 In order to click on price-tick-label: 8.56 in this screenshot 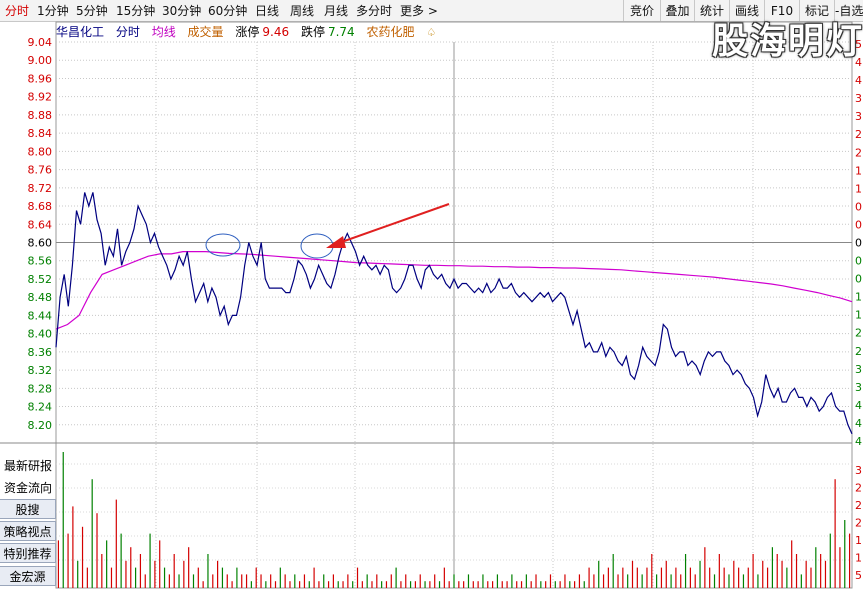, I will do `click(40, 261)`.